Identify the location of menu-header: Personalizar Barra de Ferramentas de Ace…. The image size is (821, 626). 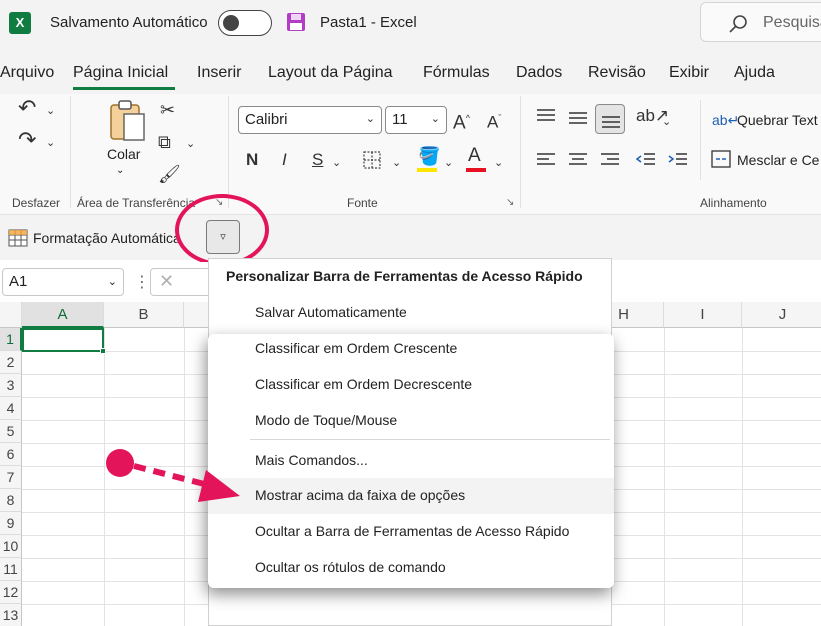
(404, 276).